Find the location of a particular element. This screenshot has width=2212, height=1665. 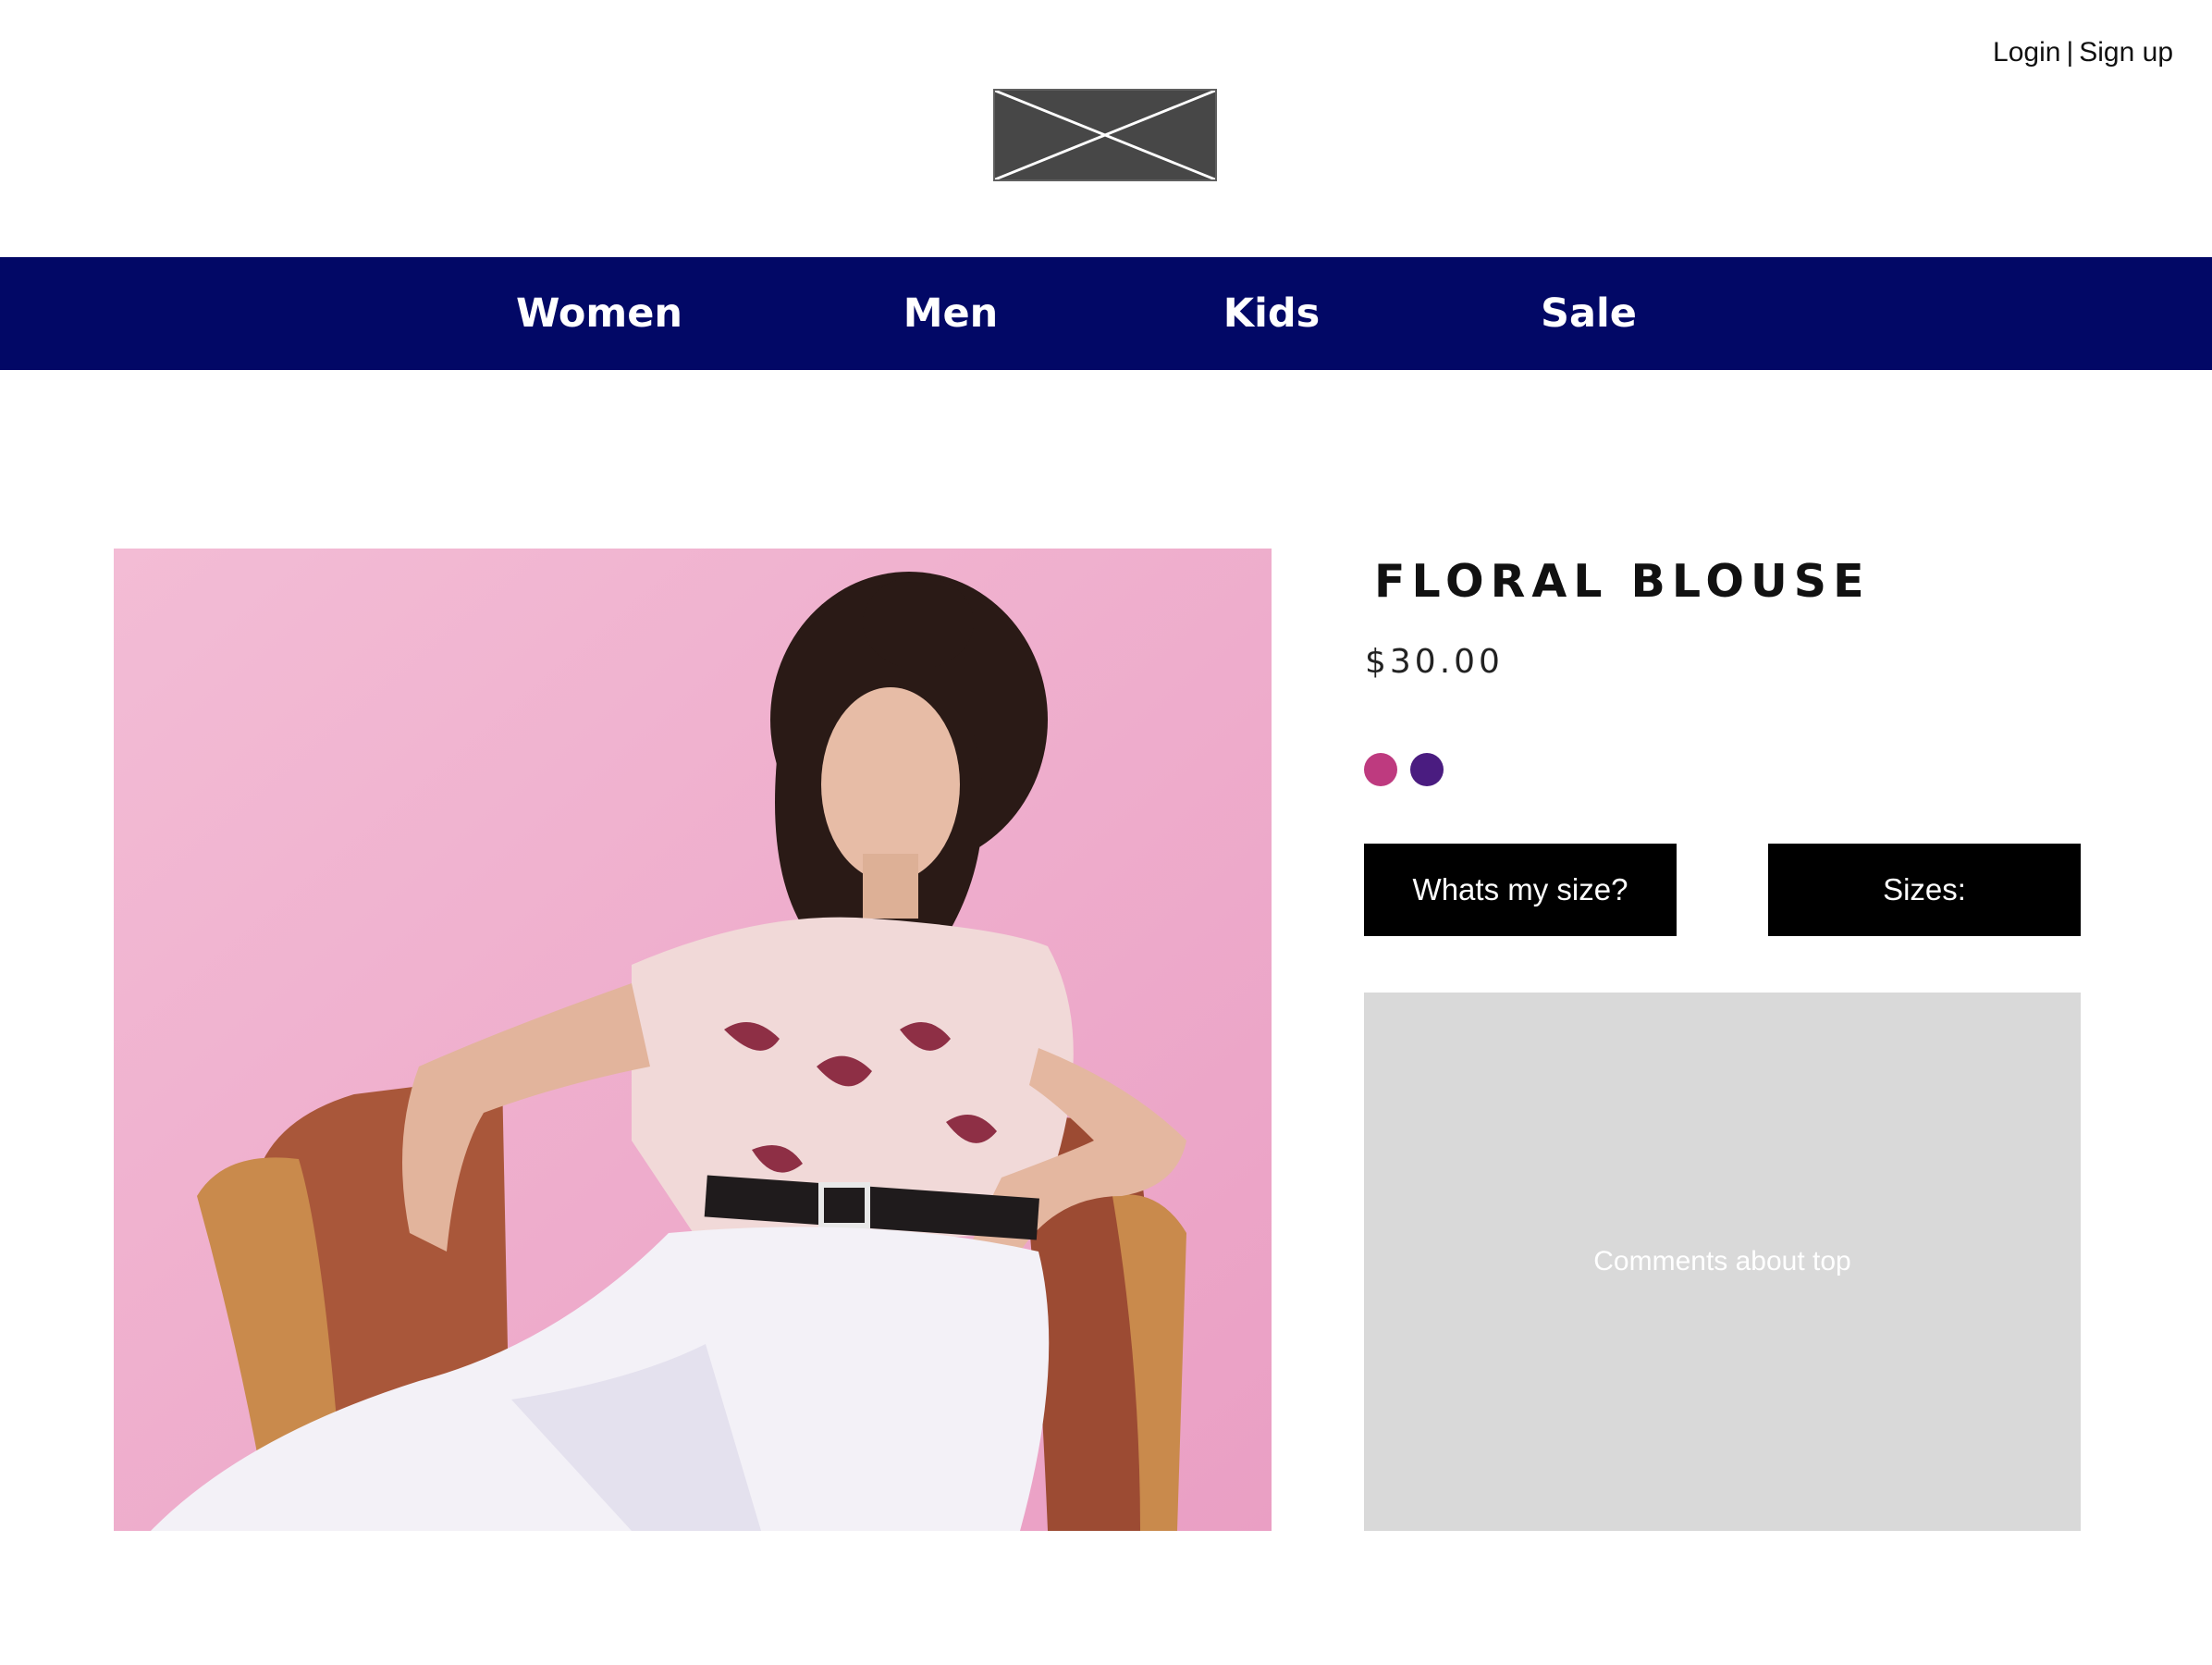

color-swatch-pink is located at coordinates (1381, 770).